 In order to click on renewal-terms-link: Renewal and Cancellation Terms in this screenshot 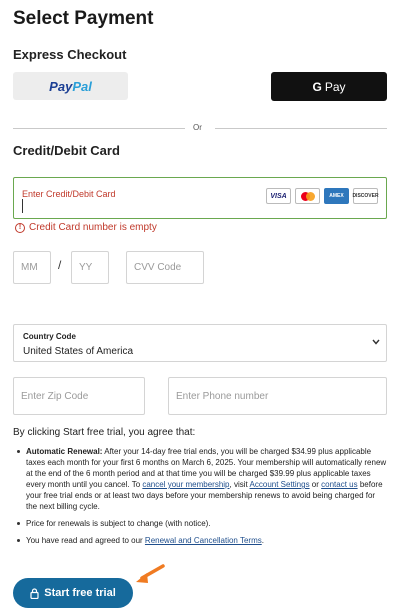, I will do `click(203, 540)`.